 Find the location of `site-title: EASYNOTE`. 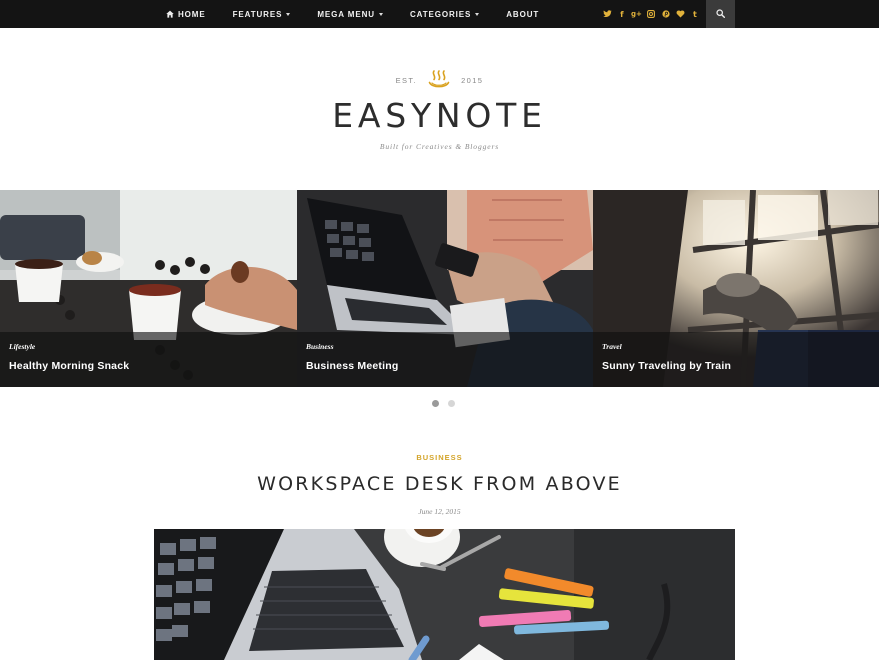

site-title: EASYNOTE is located at coordinates (439, 115).